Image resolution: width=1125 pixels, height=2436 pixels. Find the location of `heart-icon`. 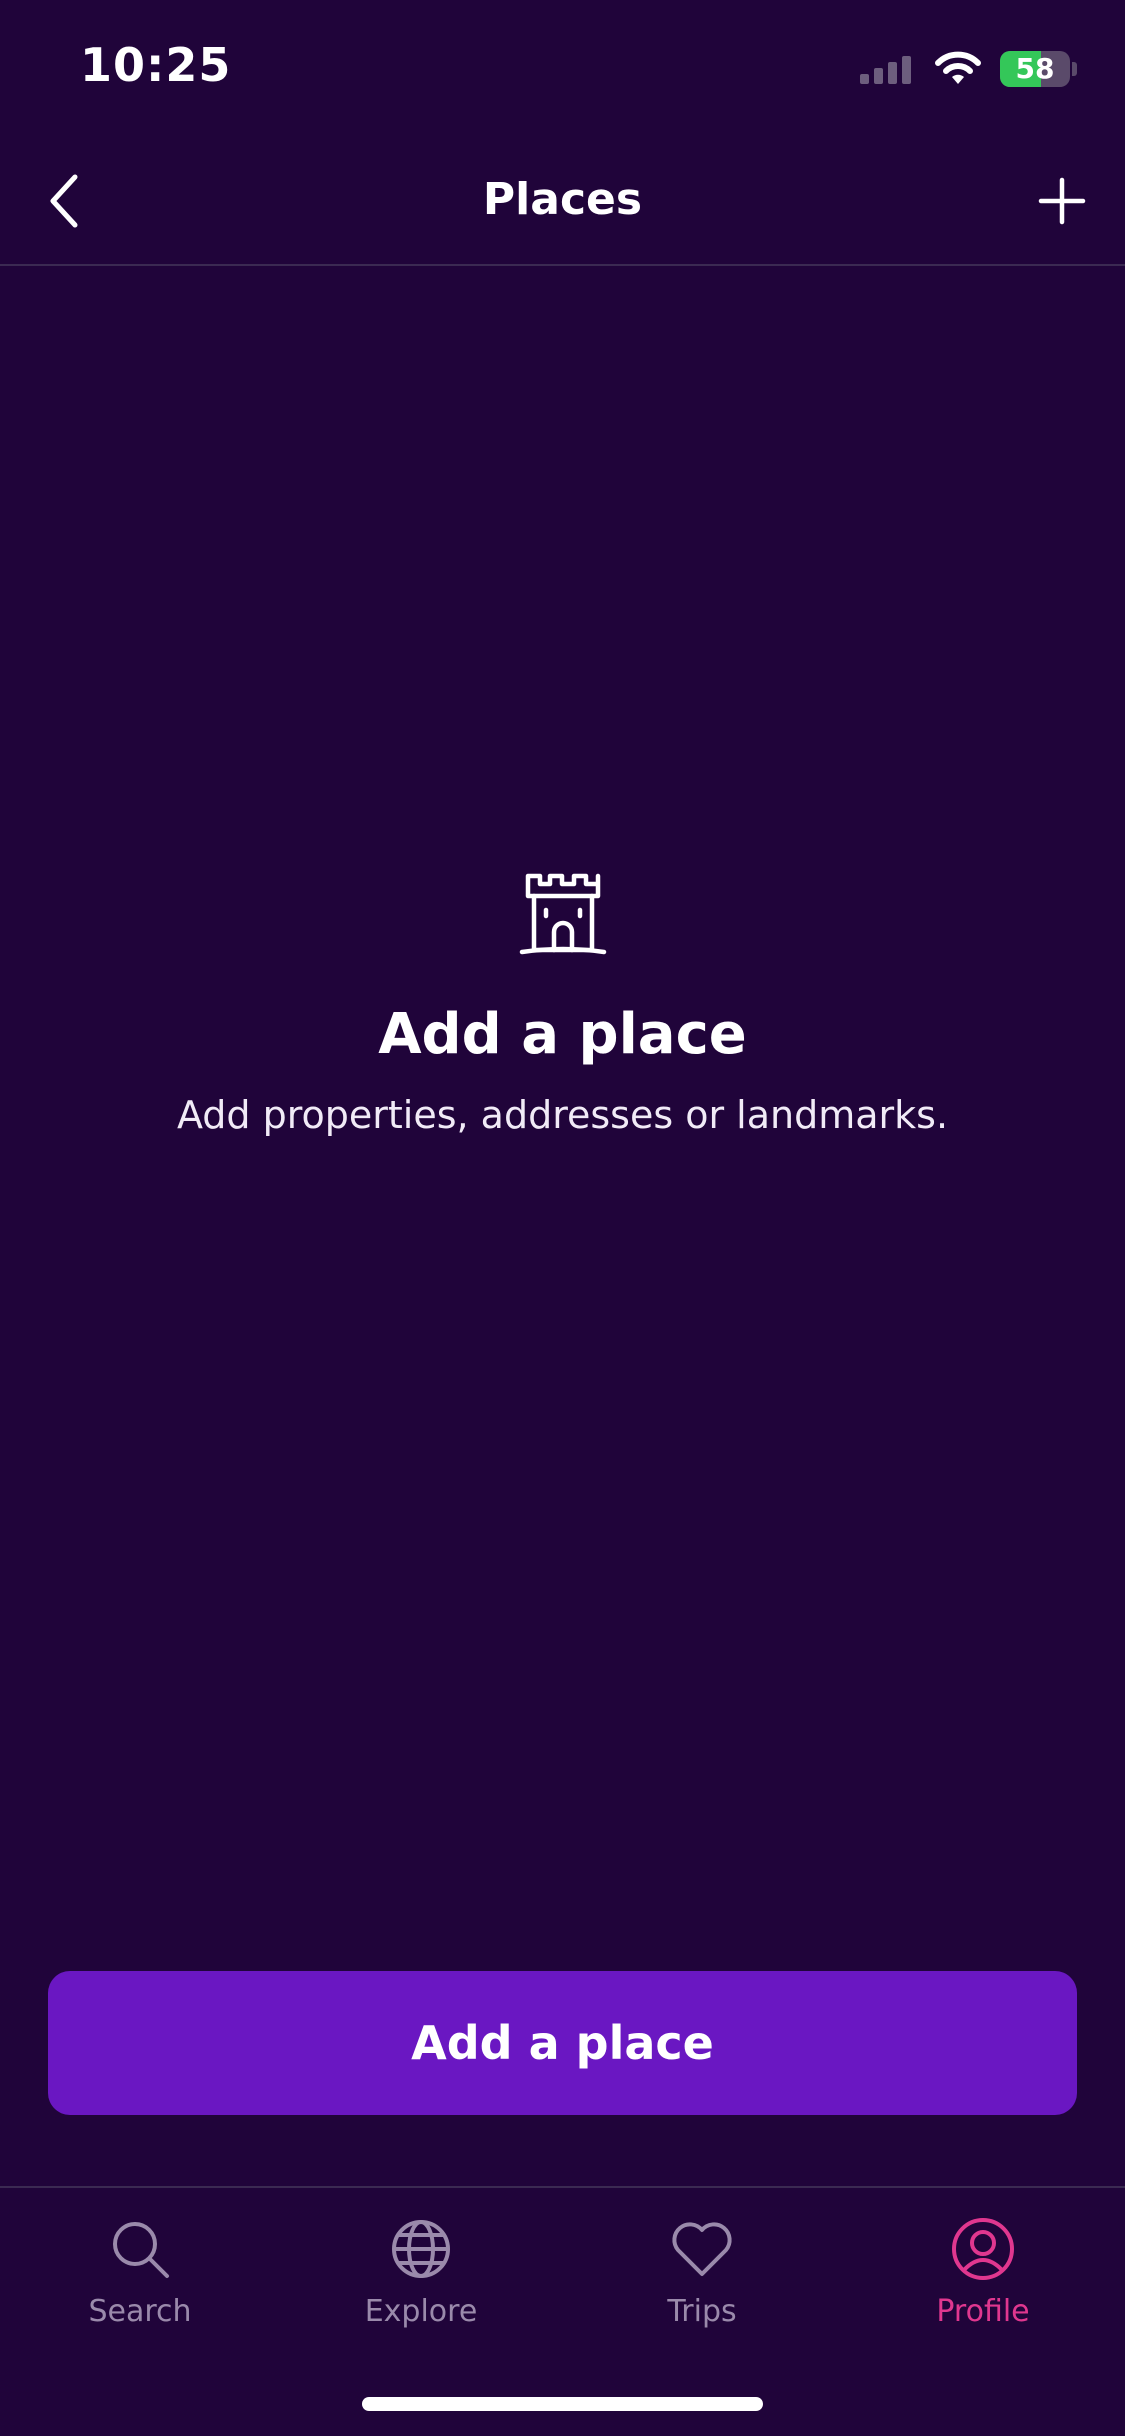

heart-icon is located at coordinates (702, 2249).